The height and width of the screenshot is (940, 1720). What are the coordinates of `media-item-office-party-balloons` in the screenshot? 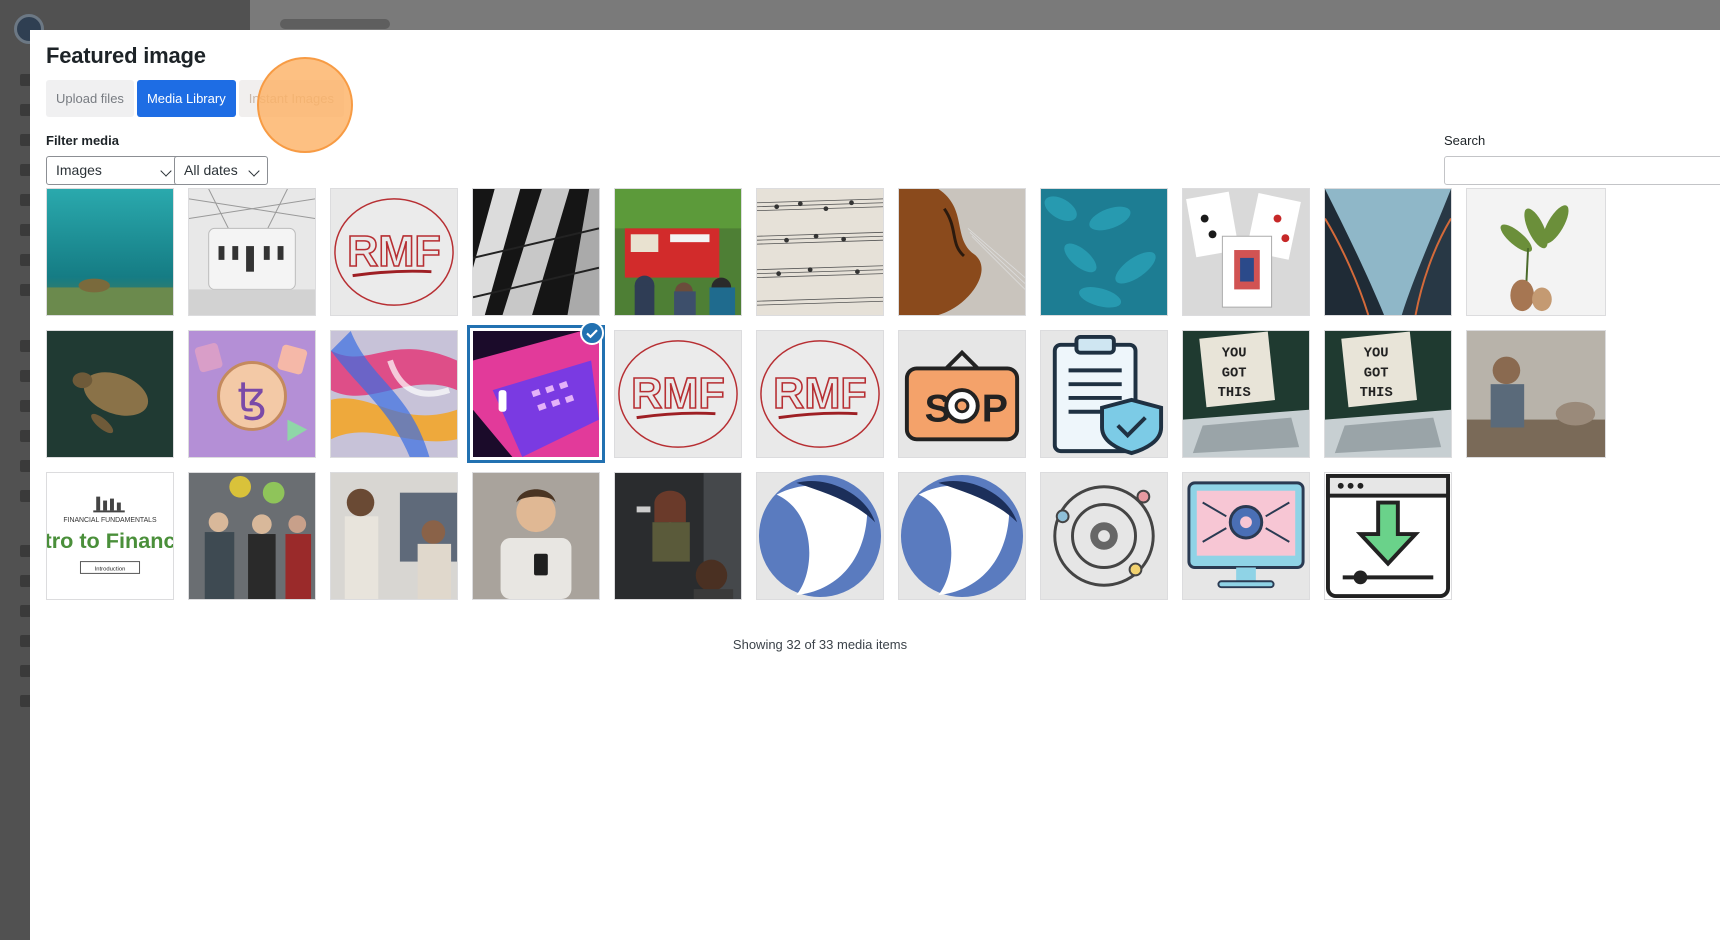 It's located at (252, 536).